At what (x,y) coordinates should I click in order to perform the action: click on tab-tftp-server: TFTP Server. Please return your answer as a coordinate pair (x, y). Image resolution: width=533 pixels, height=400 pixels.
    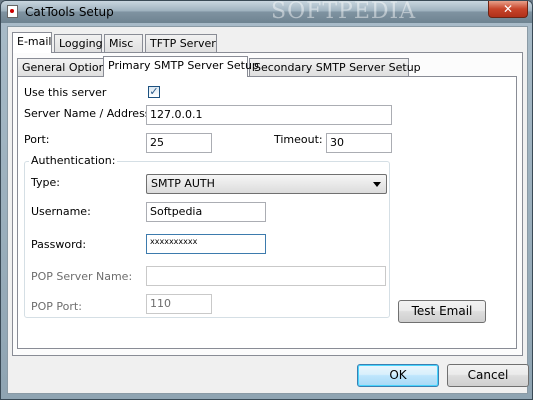
    Looking at the image, I should click on (181, 43).